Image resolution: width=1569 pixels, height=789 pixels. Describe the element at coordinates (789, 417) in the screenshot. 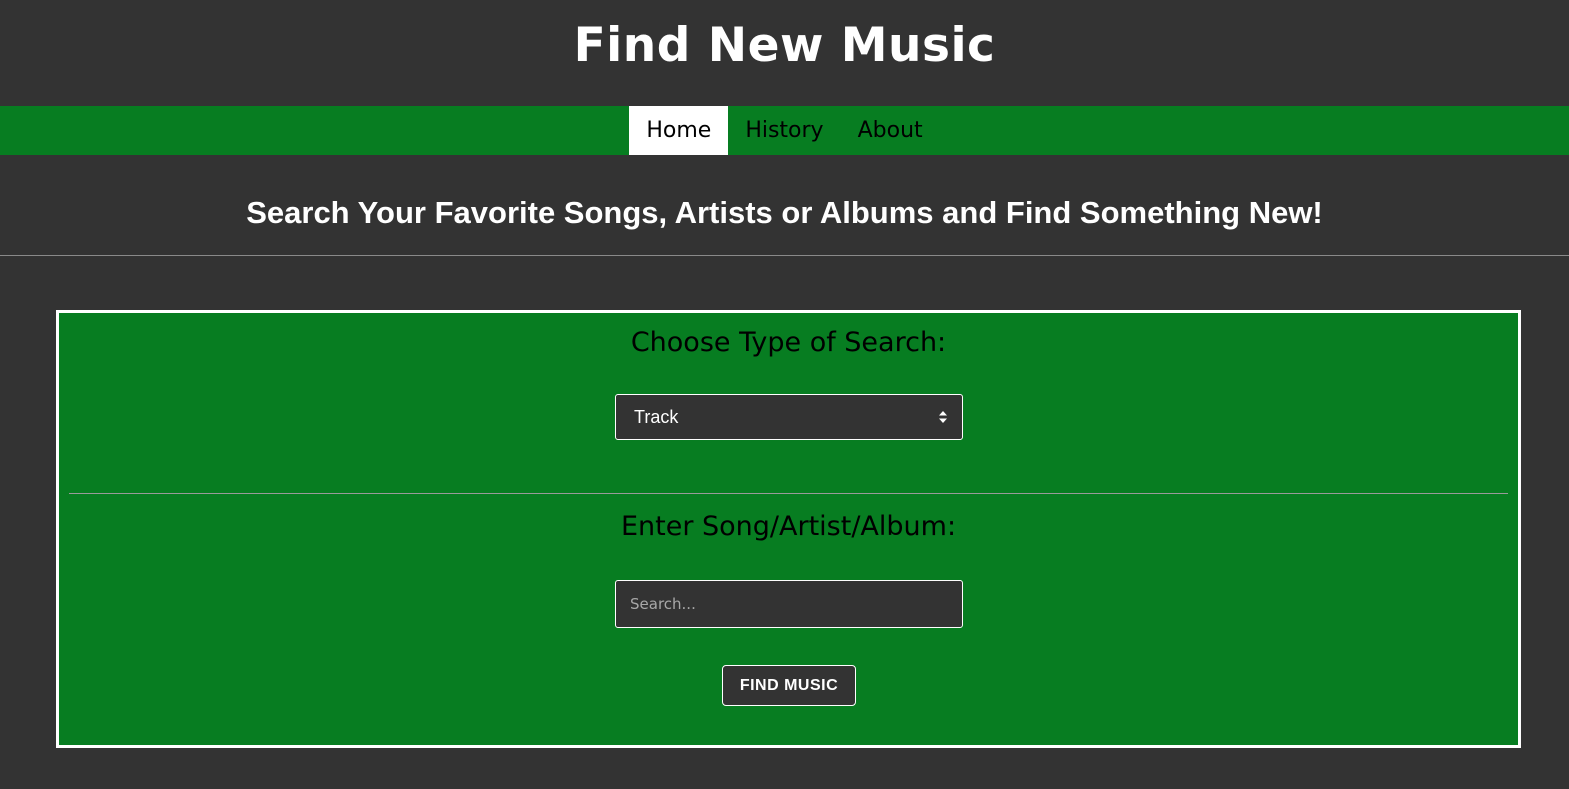

I see `search-type-select: Track` at that location.